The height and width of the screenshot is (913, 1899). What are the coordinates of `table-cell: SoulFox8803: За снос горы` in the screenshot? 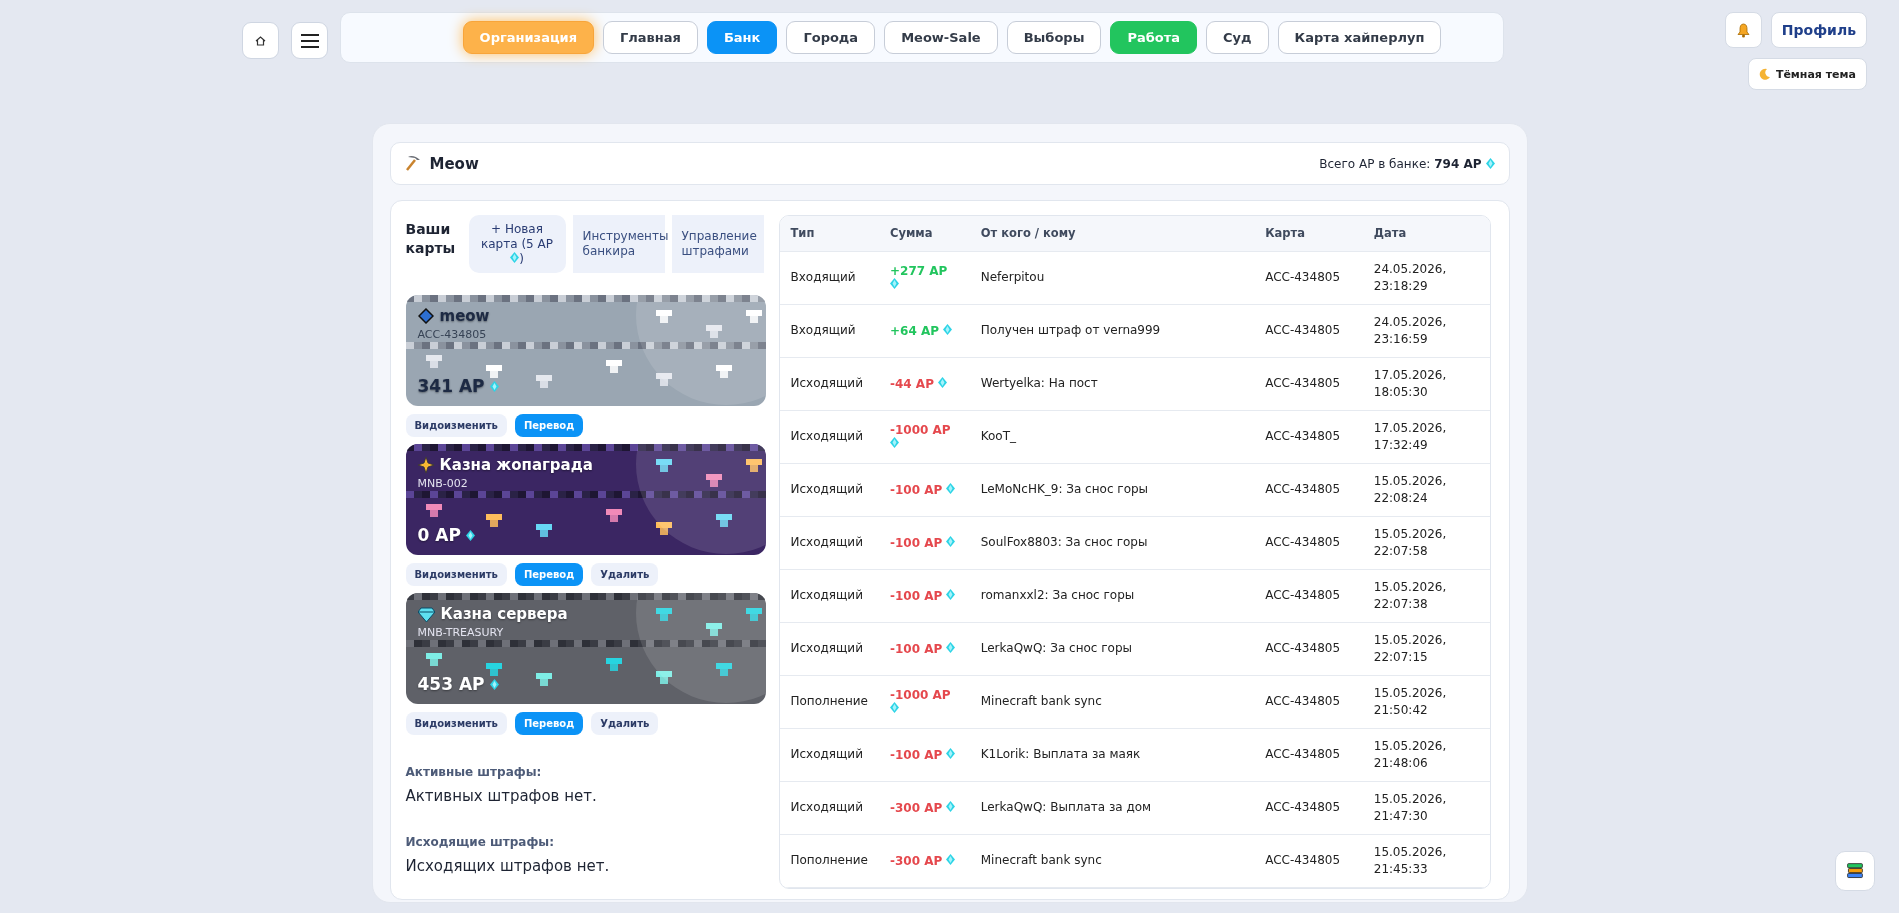 It's located at (1112, 542).